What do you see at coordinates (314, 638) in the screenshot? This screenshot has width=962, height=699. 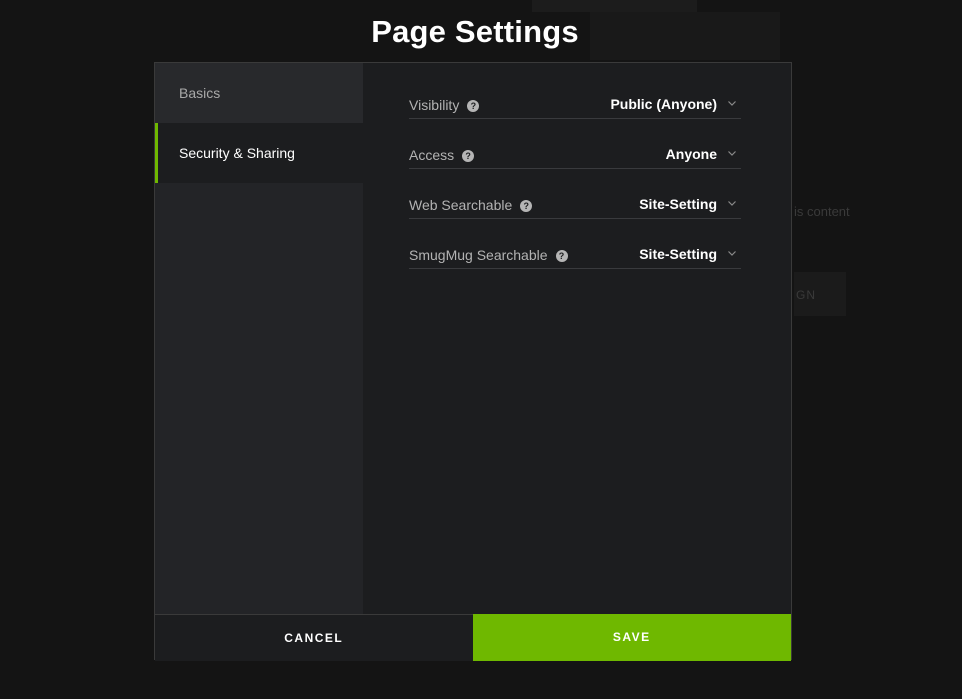 I see `cancel-button: CANCEL` at bounding box center [314, 638].